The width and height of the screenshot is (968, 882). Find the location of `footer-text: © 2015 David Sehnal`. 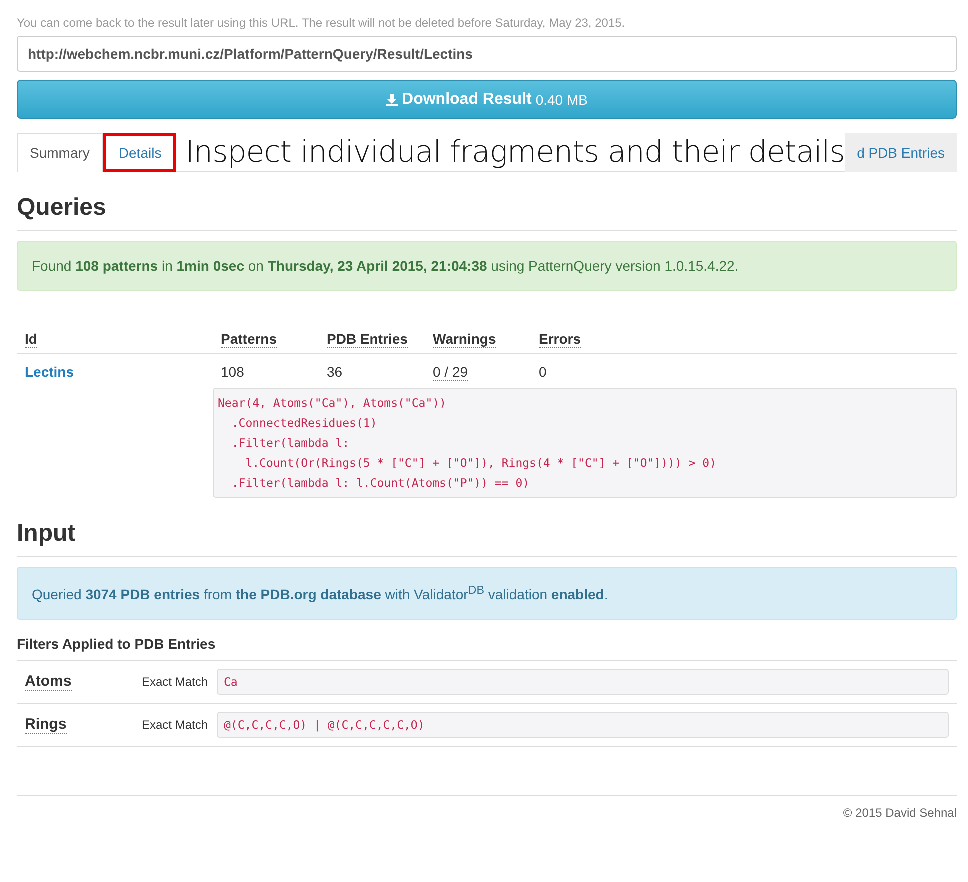

footer-text: © 2015 David Sehnal is located at coordinates (487, 807).